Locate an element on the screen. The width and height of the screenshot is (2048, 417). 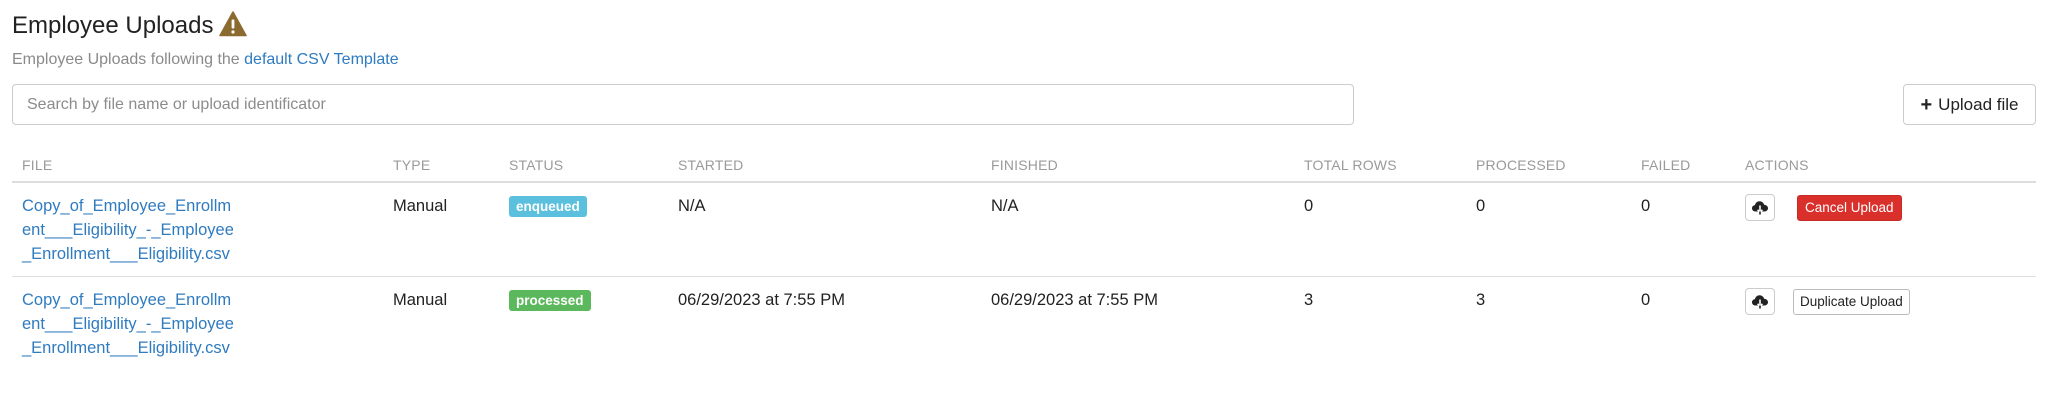
column-header-started: STARTED is located at coordinates (824, 166).